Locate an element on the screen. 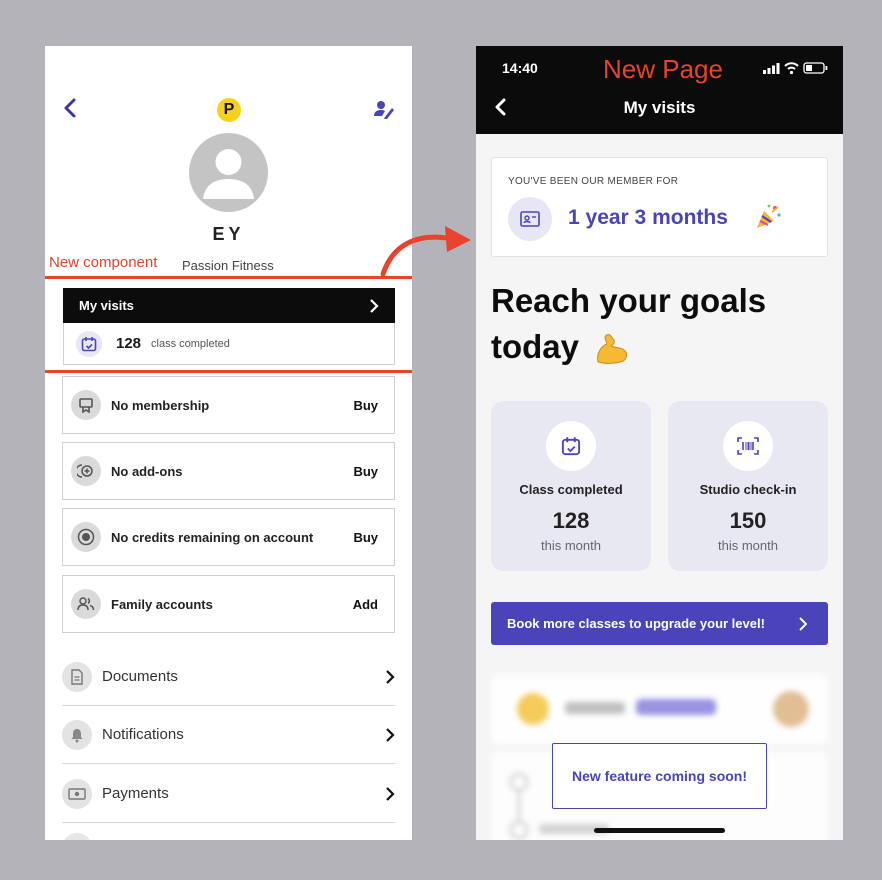 This screenshot has height=880, width=882. menu-item-notifications: Notifications is located at coordinates (228, 735).